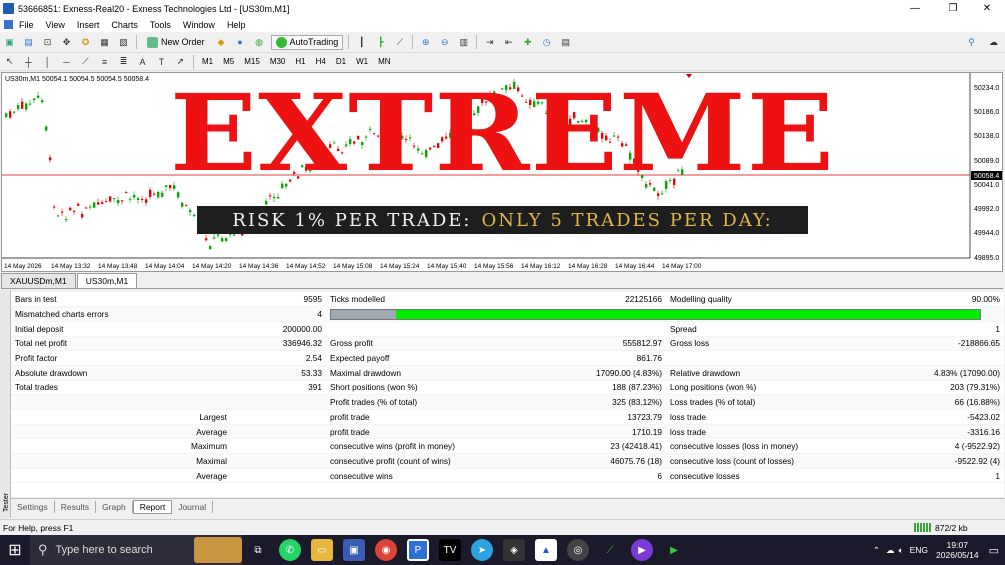 The width and height of the screenshot is (1005, 565). Describe the element at coordinates (994, 550) in the screenshot. I see `notifications-icon: ▭` at that location.